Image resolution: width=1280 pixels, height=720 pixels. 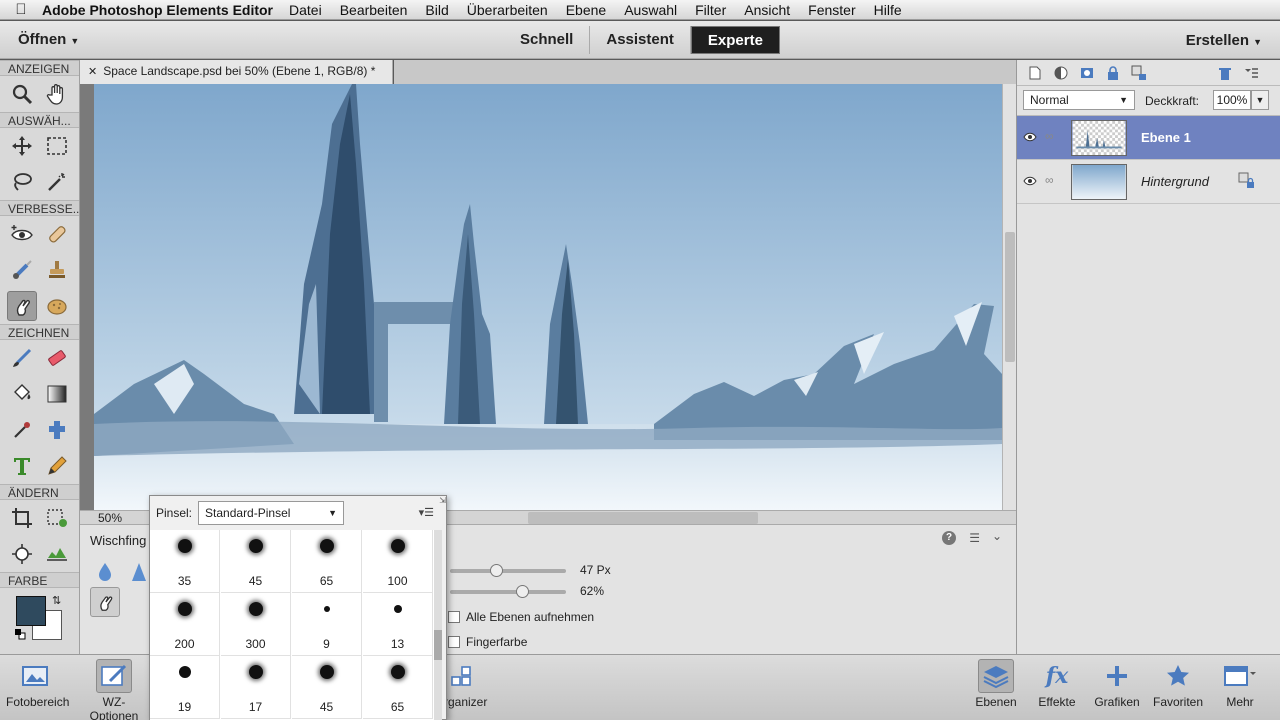 I want to click on options-menu-icon: ☰, so click(x=974, y=538).